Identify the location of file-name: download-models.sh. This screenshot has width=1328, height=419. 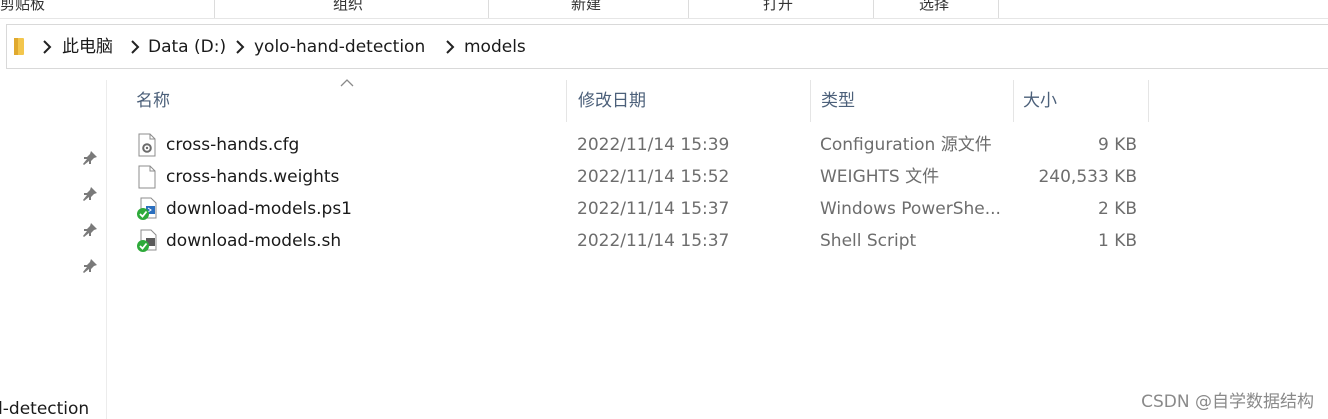
(254, 241).